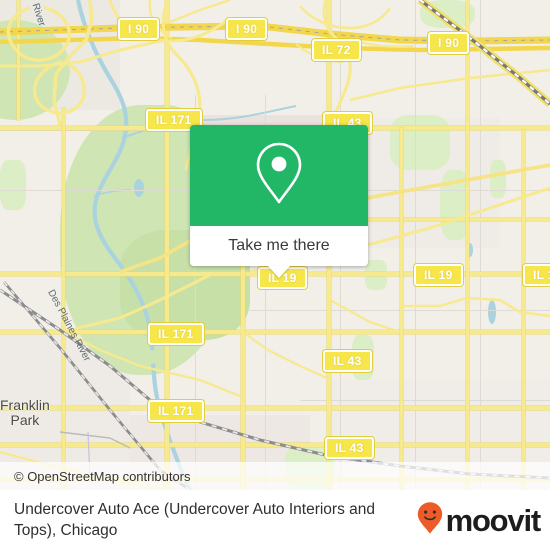  I want to click on attribution-text: © OpenStreetMap contributors, so click(102, 476).